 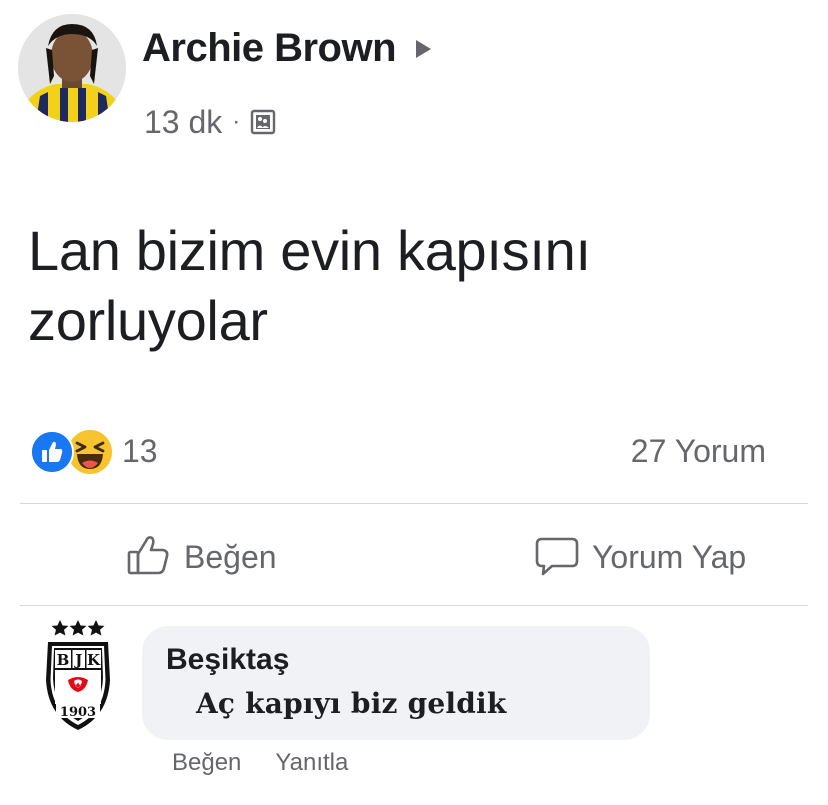 What do you see at coordinates (557, 557) in the screenshot?
I see `speech-bubble-icon` at bounding box center [557, 557].